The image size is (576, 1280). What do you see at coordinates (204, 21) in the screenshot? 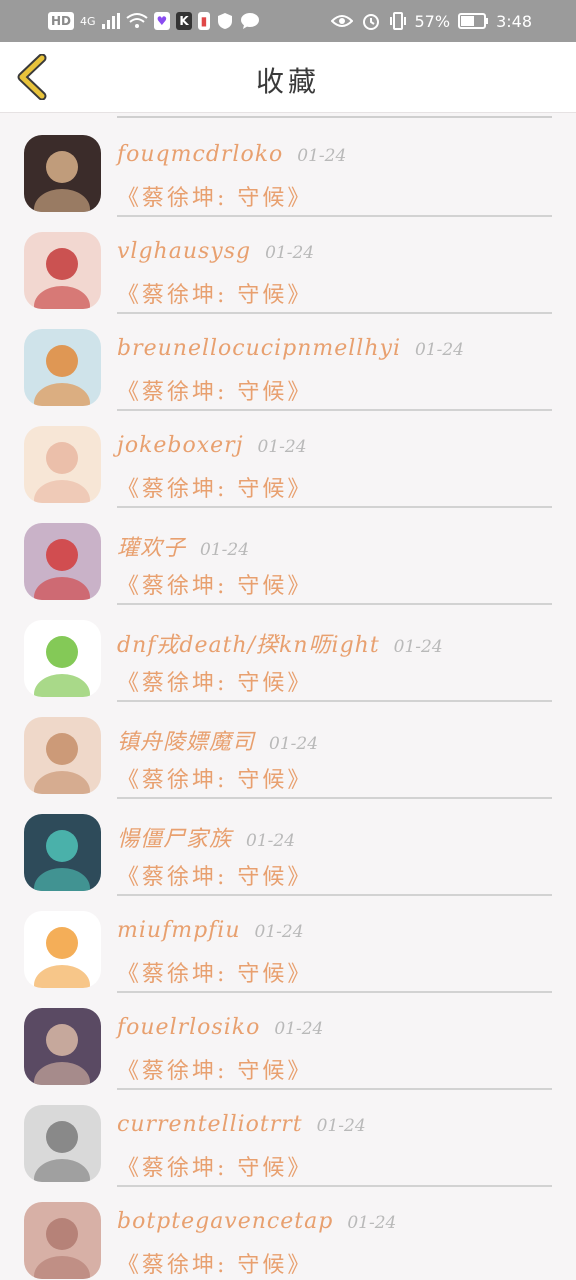
I see `app-book-icon: ▮` at bounding box center [204, 21].